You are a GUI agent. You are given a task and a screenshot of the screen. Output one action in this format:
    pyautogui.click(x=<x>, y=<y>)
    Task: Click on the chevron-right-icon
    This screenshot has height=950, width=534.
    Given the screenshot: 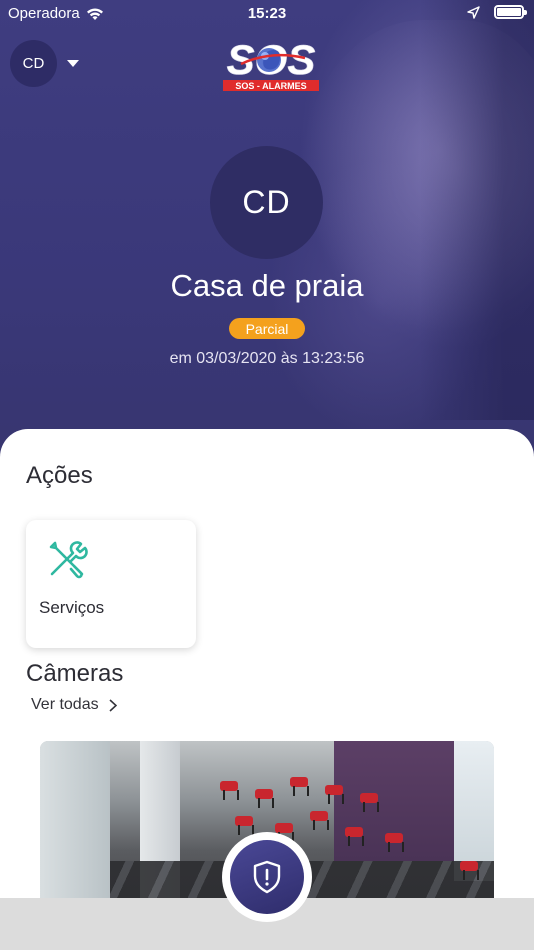 What is the action you would take?
    pyautogui.click(x=113, y=705)
    